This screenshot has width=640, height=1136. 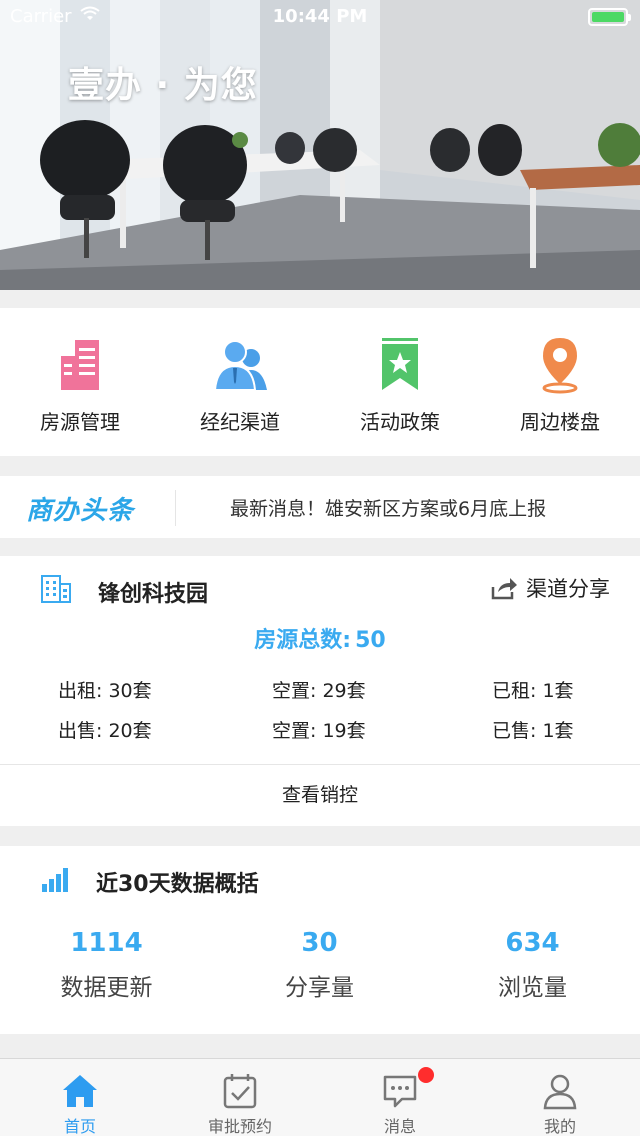 I want to click on stat-rented: 已租: 1套, so click(x=533, y=691).